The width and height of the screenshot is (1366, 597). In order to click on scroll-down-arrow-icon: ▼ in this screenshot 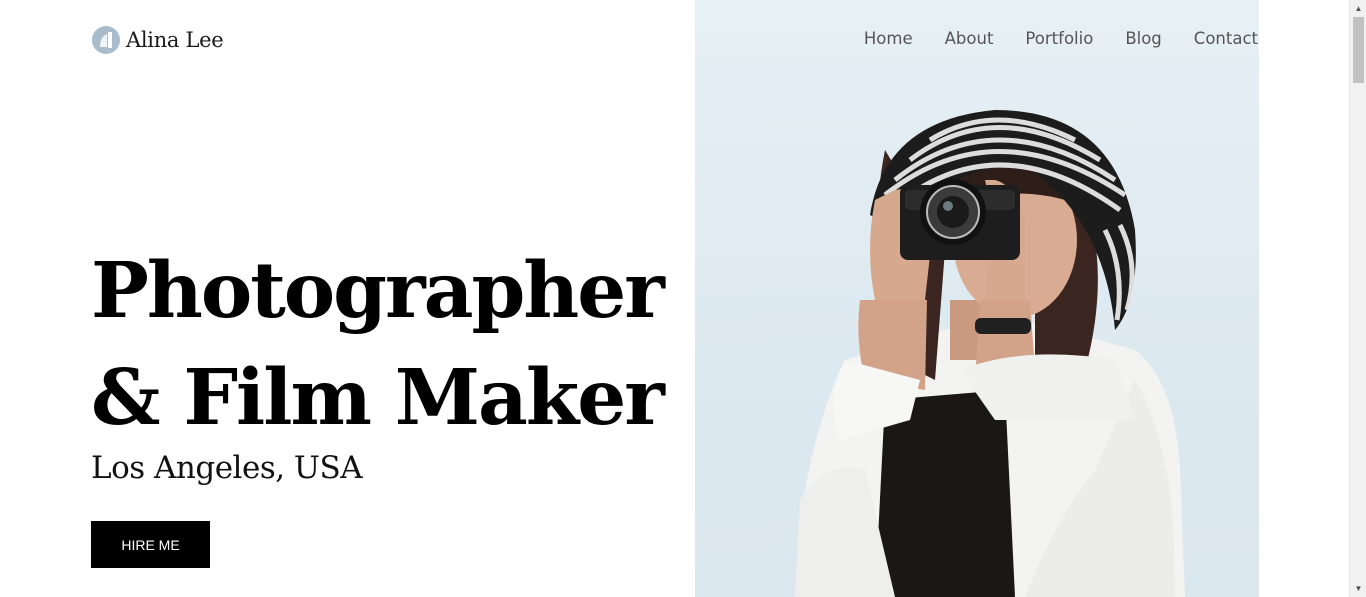, I will do `click(1358, 588)`.